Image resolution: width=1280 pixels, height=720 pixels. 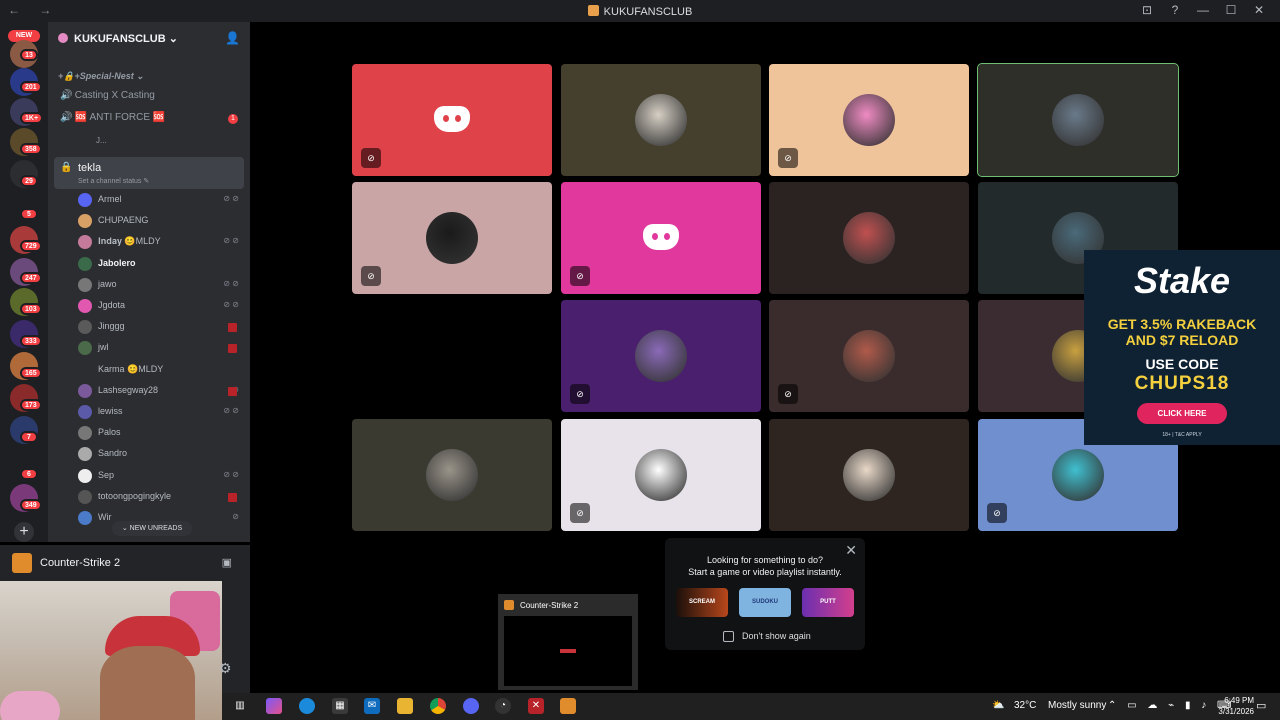 I want to click on close-button: ✕, so click(x=1259, y=10).